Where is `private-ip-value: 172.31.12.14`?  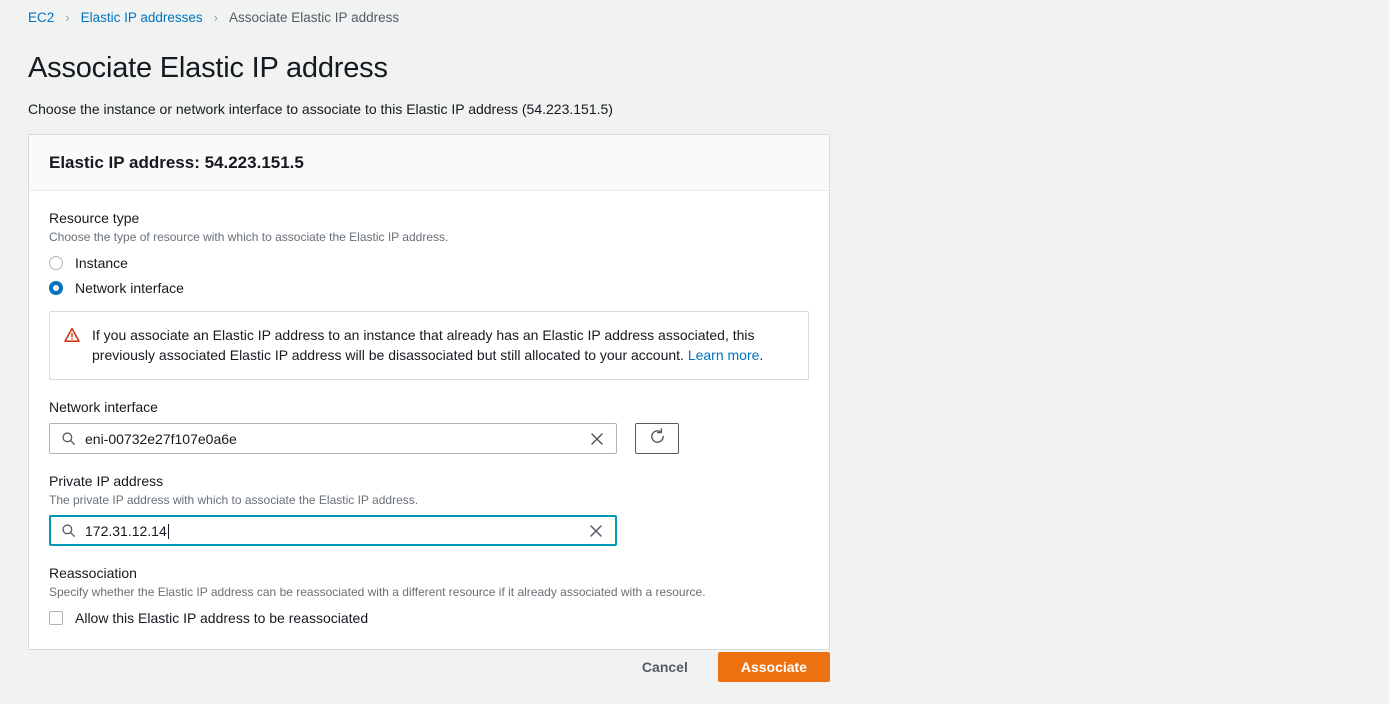
private-ip-value: 172.31.12.14 is located at coordinates (126, 530).